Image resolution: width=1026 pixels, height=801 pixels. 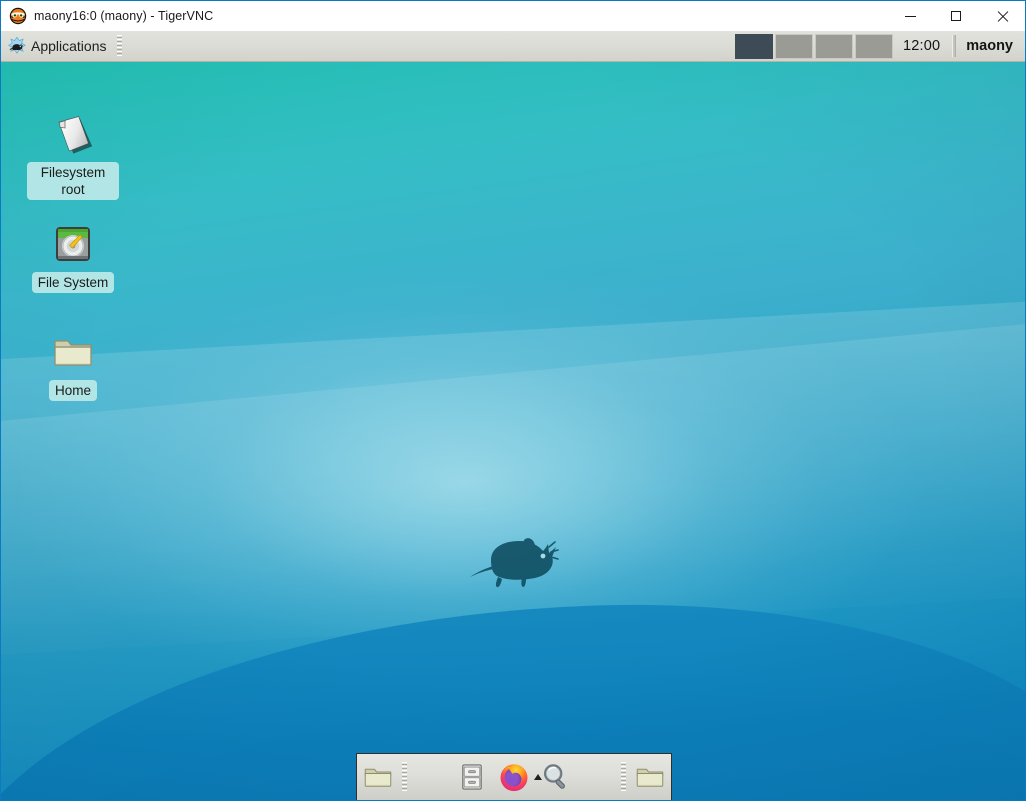 What do you see at coordinates (517, 559) in the screenshot?
I see `xfce-mouse-logo` at bounding box center [517, 559].